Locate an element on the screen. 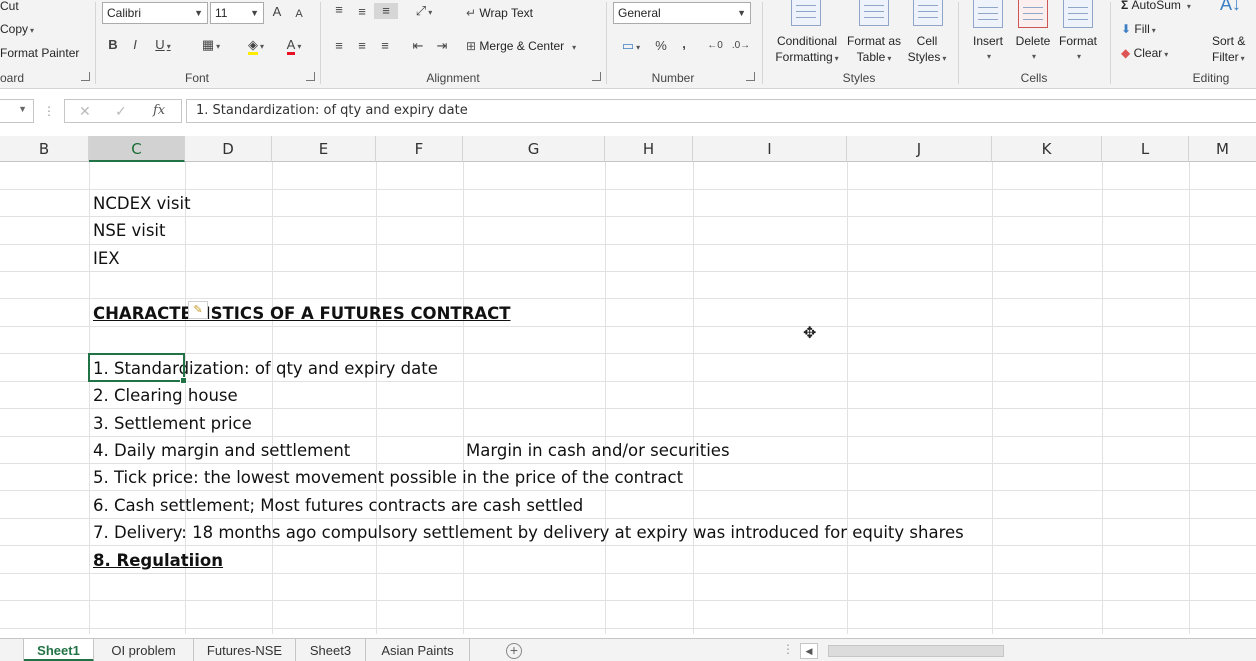 The height and width of the screenshot is (661, 1256). align-left-icon: ≡ is located at coordinates (339, 46).